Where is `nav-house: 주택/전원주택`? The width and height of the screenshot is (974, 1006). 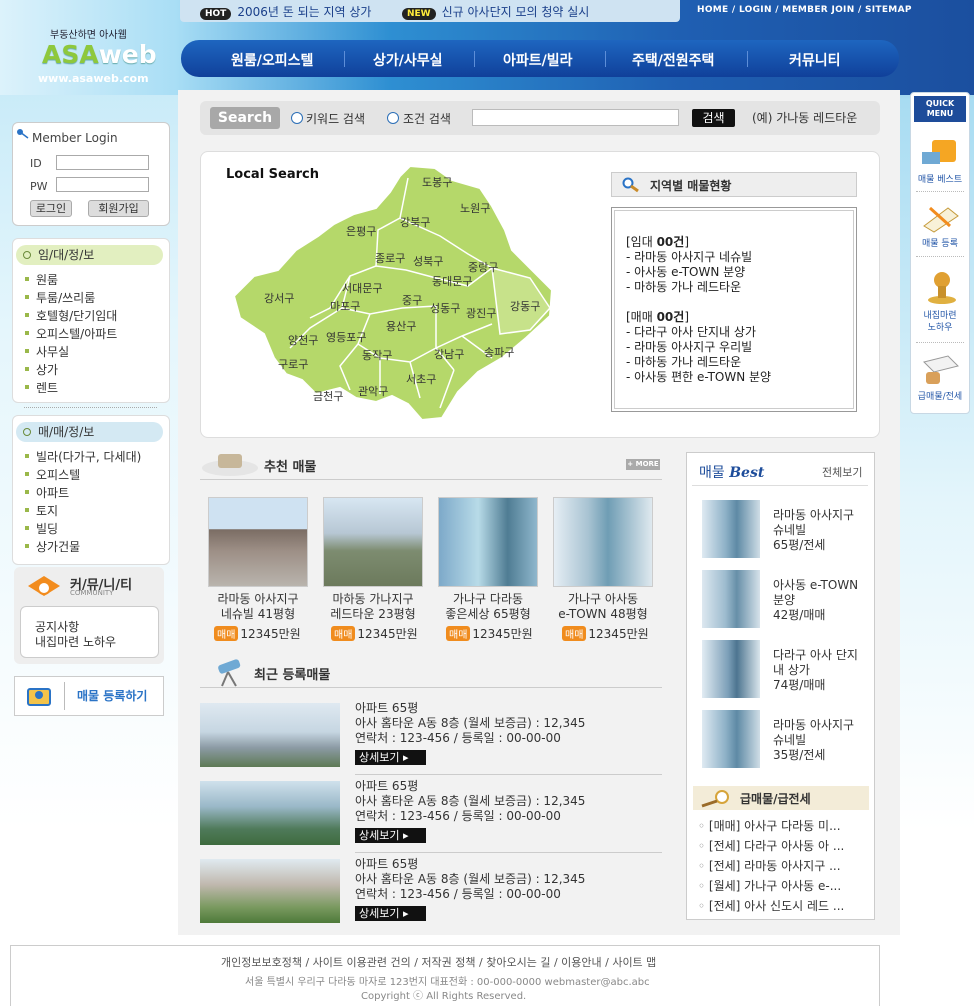 nav-house: 주택/전원주택 is located at coordinates (673, 60).